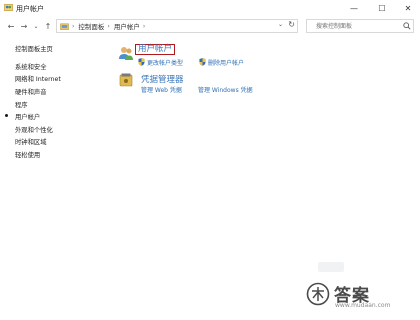  I want to click on refresh-icon: ↻, so click(291, 24).